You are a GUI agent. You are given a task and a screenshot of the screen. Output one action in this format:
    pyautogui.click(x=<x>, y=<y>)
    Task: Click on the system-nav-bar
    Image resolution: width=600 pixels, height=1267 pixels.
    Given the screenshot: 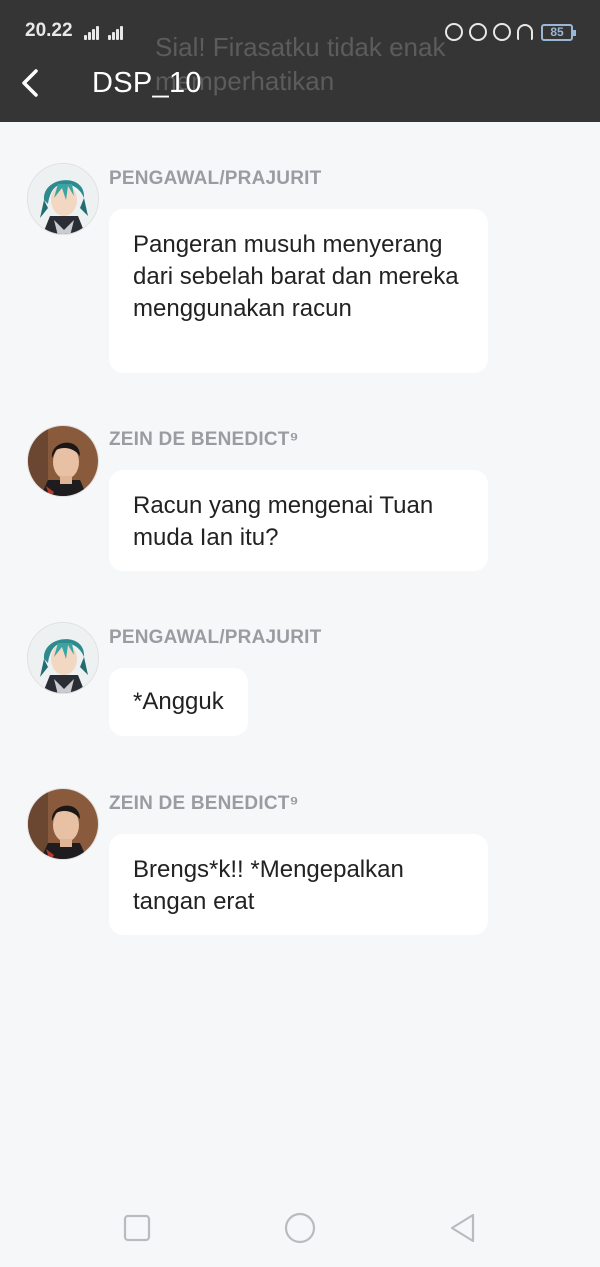 What is the action you would take?
    pyautogui.click(x=300, y=1228)
    